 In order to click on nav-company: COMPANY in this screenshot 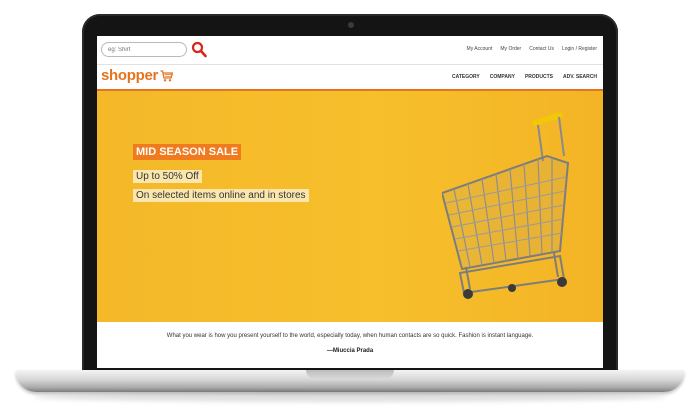, I will do `click(502, 77)`.